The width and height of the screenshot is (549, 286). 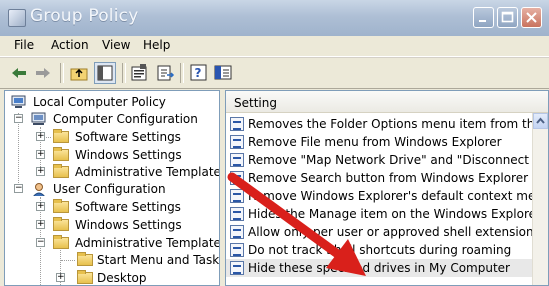 What do you see at coordinates (165, 73) in the screenshot?
I see `export-button` at bounding box center [165, 73].